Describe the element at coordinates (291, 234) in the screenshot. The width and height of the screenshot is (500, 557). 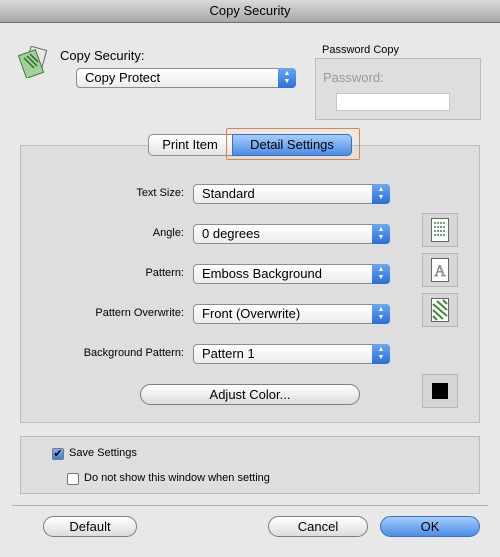
I see `angle-select: 0 degrees ▲ ▼` at that location.